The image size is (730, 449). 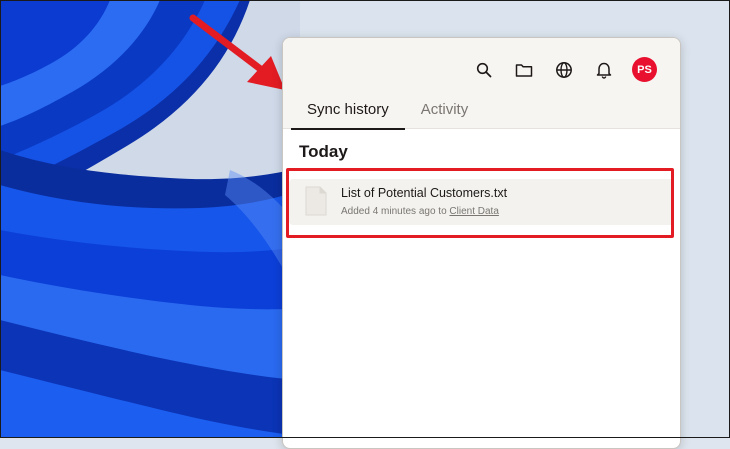 What do you see at coordinates (323, 151) in the screenshot?
I see `section-title-today: Today` at bounding box center [323, 151].